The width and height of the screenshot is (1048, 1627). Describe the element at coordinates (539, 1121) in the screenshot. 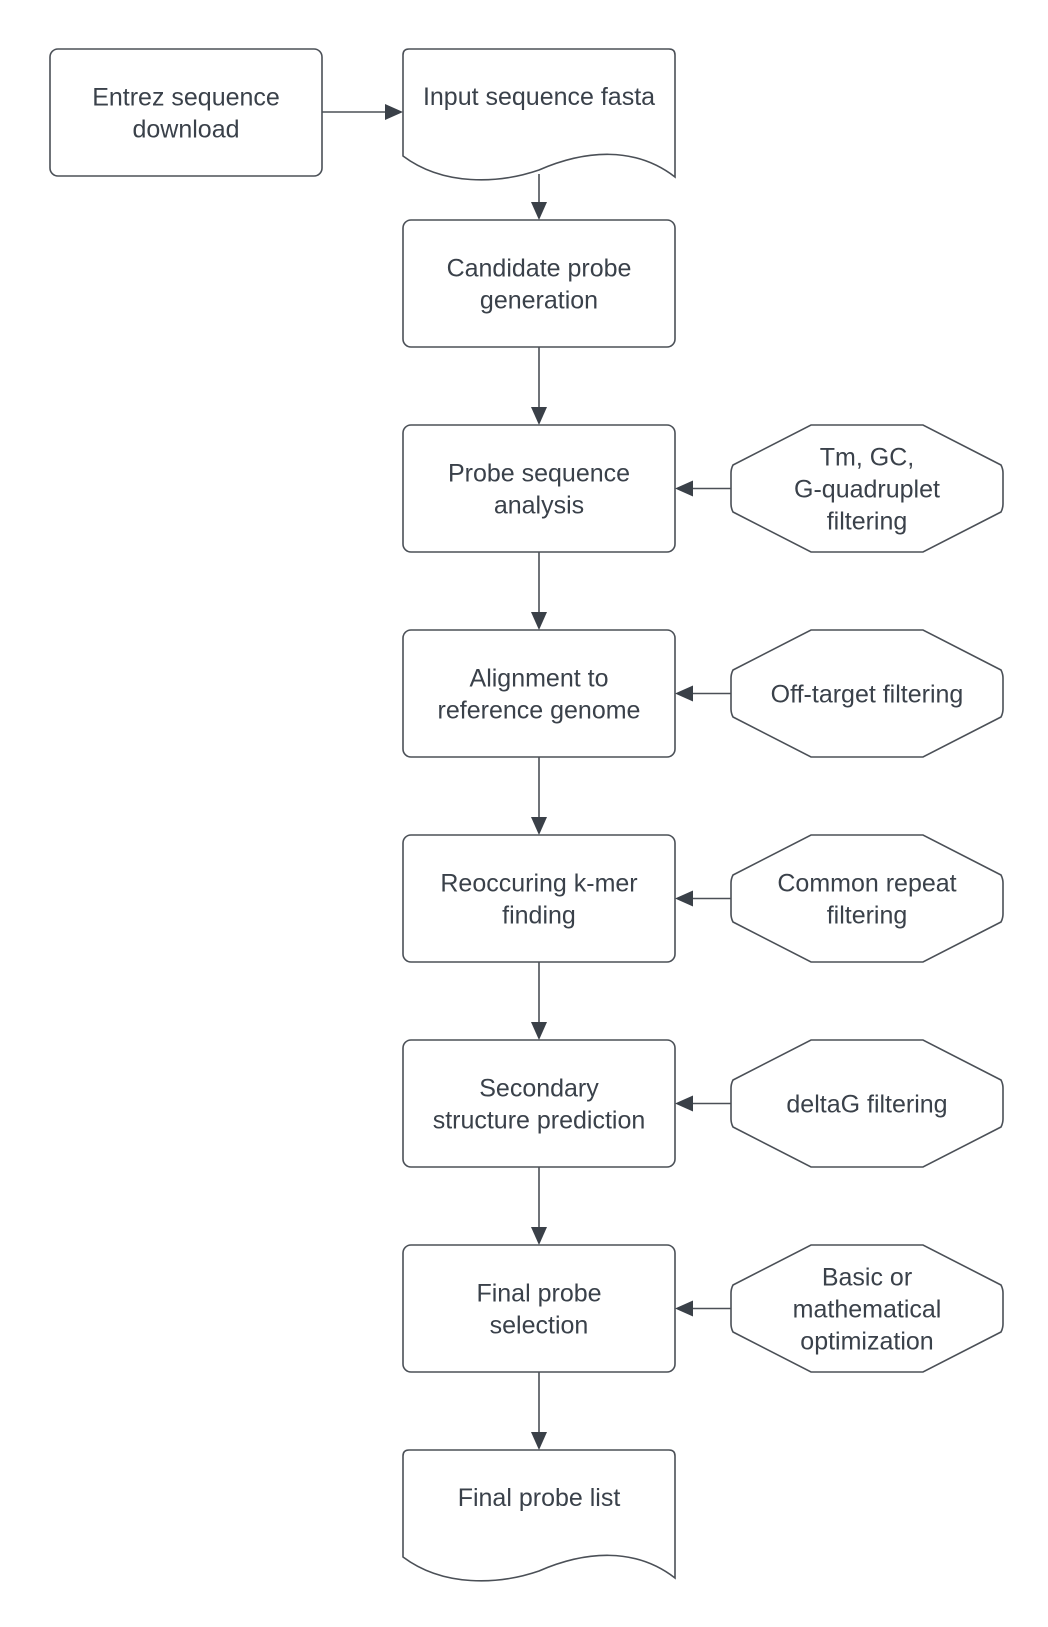

I see `node-label-line: structure prediction` at that location.